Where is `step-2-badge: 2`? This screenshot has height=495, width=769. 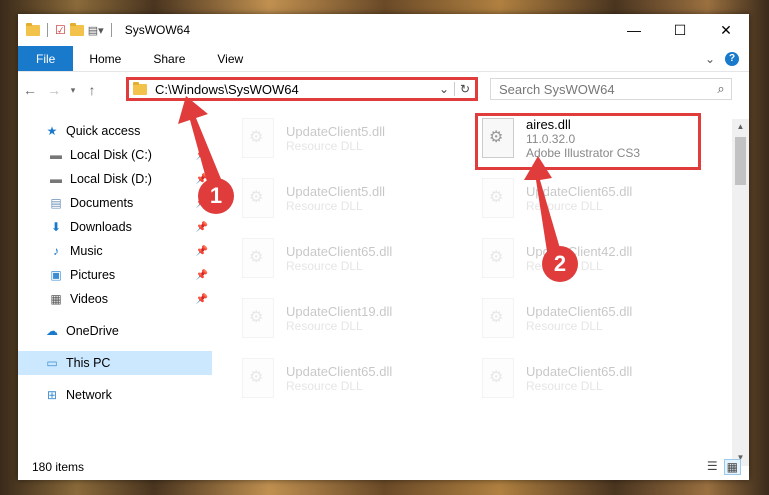 step-2-badge: 2 is located at coordinates (560, 264).